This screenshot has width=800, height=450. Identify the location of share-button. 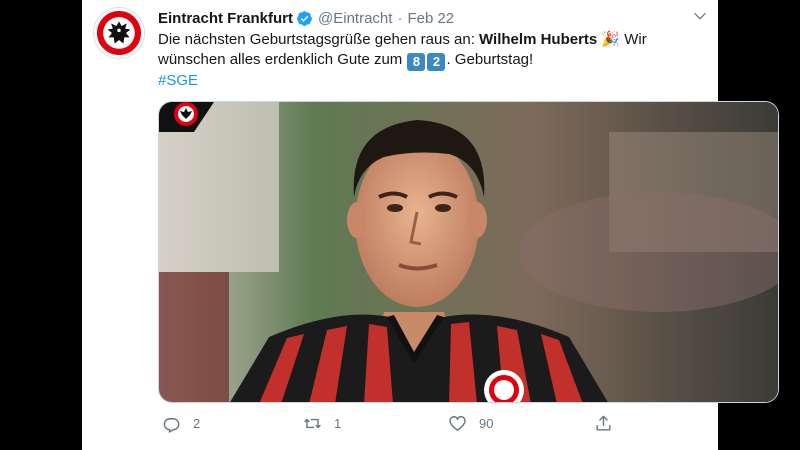
(609, 423).